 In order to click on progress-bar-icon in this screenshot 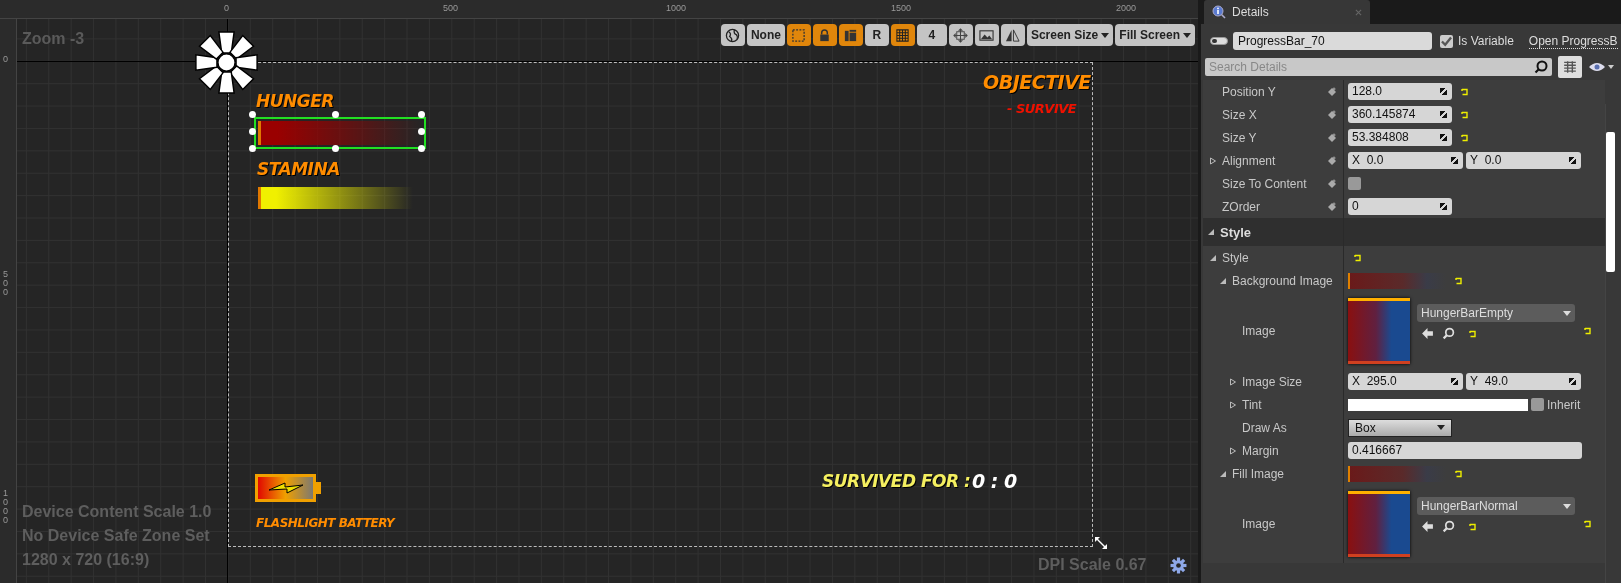, I will do `click(1219, 41)`.